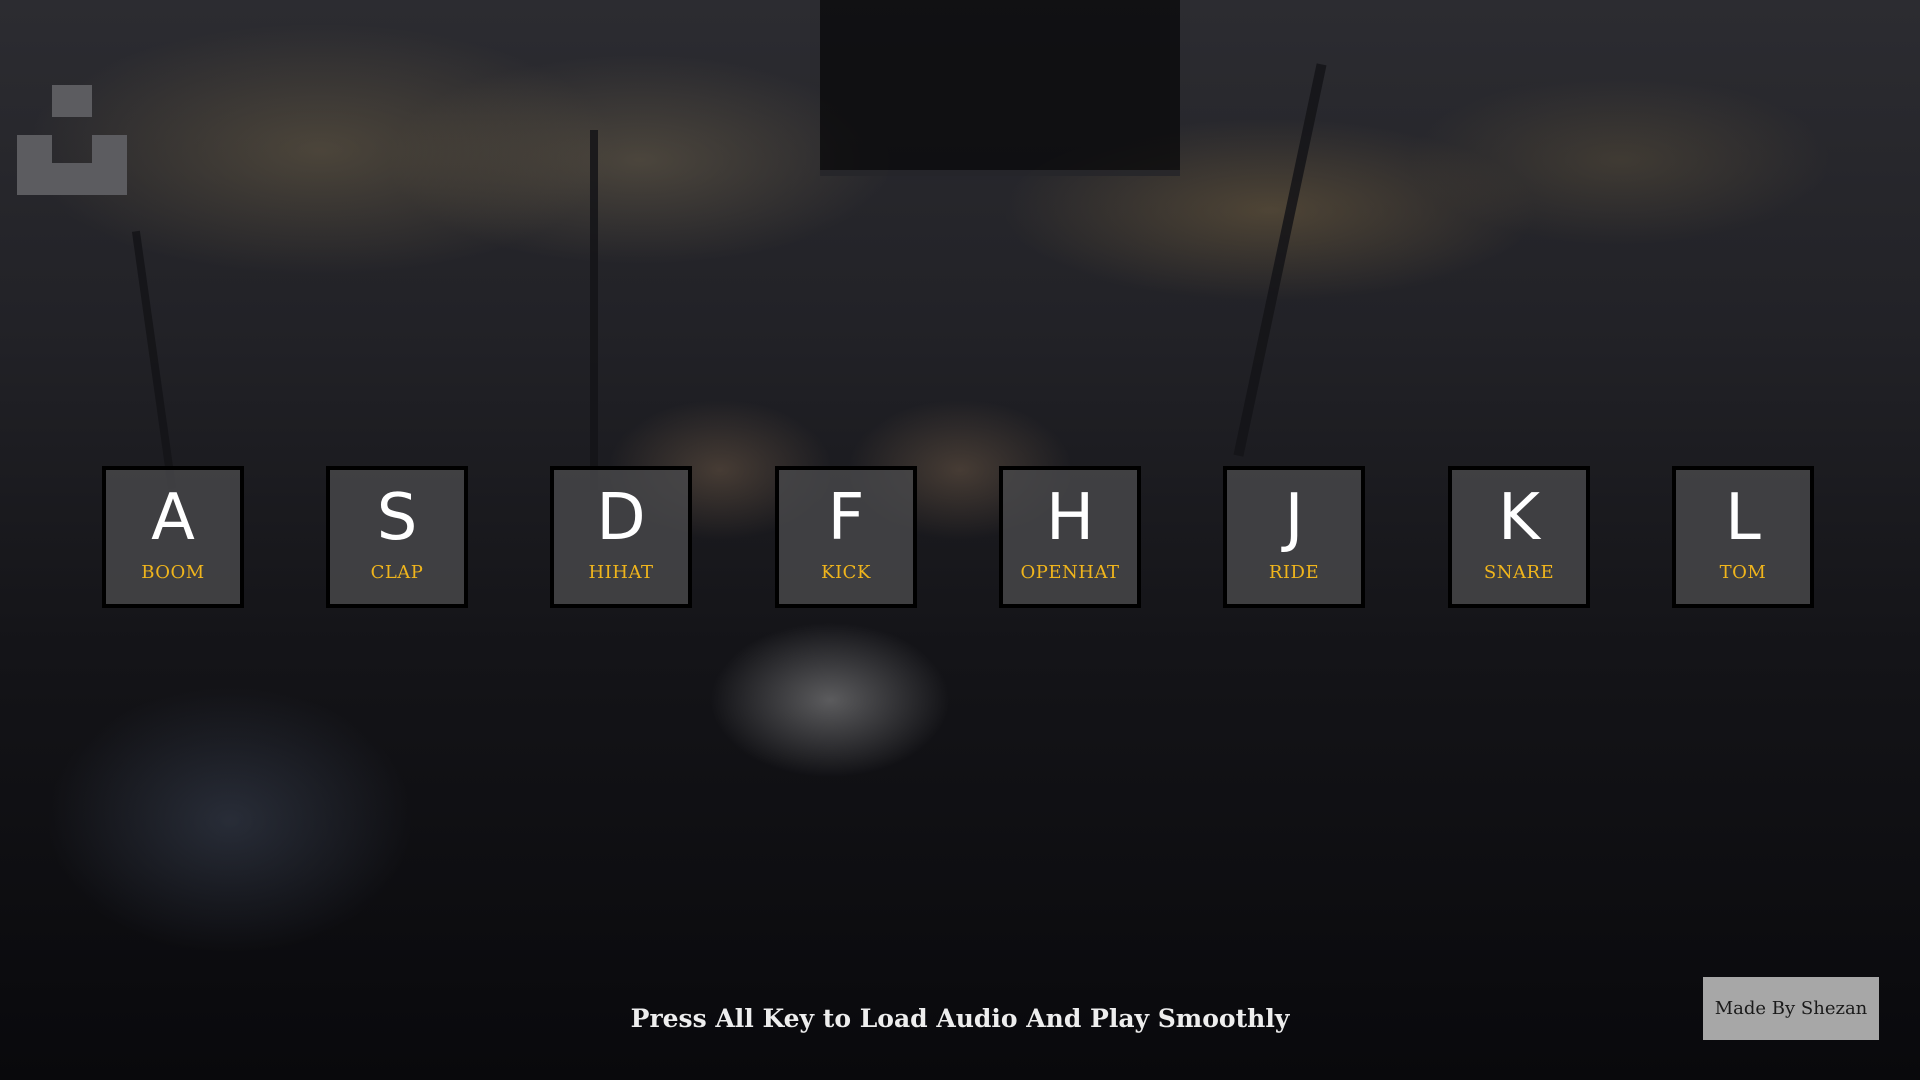 Image resolution: width=1920 pixels, height=1080 pixels. Describe the element at coordinates (1070, 572) in the screenshot. I see `key-sound-label: OPENHAT` at that location.